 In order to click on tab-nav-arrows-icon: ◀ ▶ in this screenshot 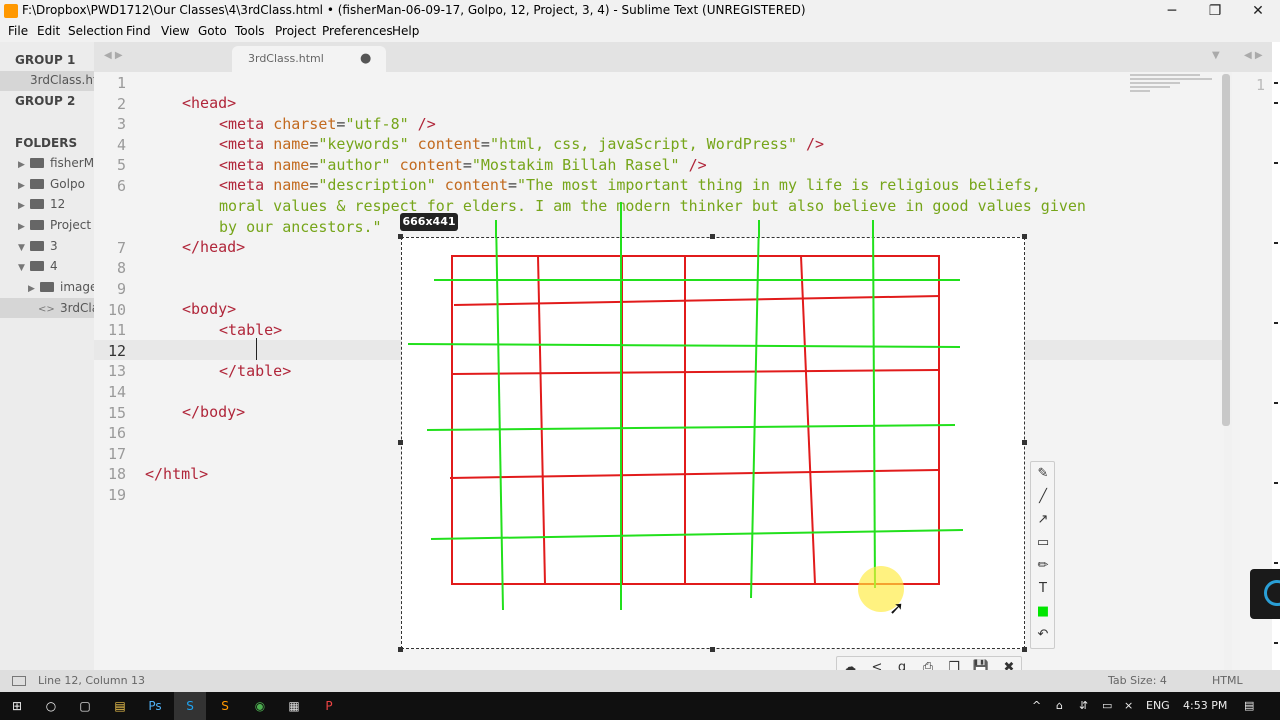, I will do `click(113, 55)`.